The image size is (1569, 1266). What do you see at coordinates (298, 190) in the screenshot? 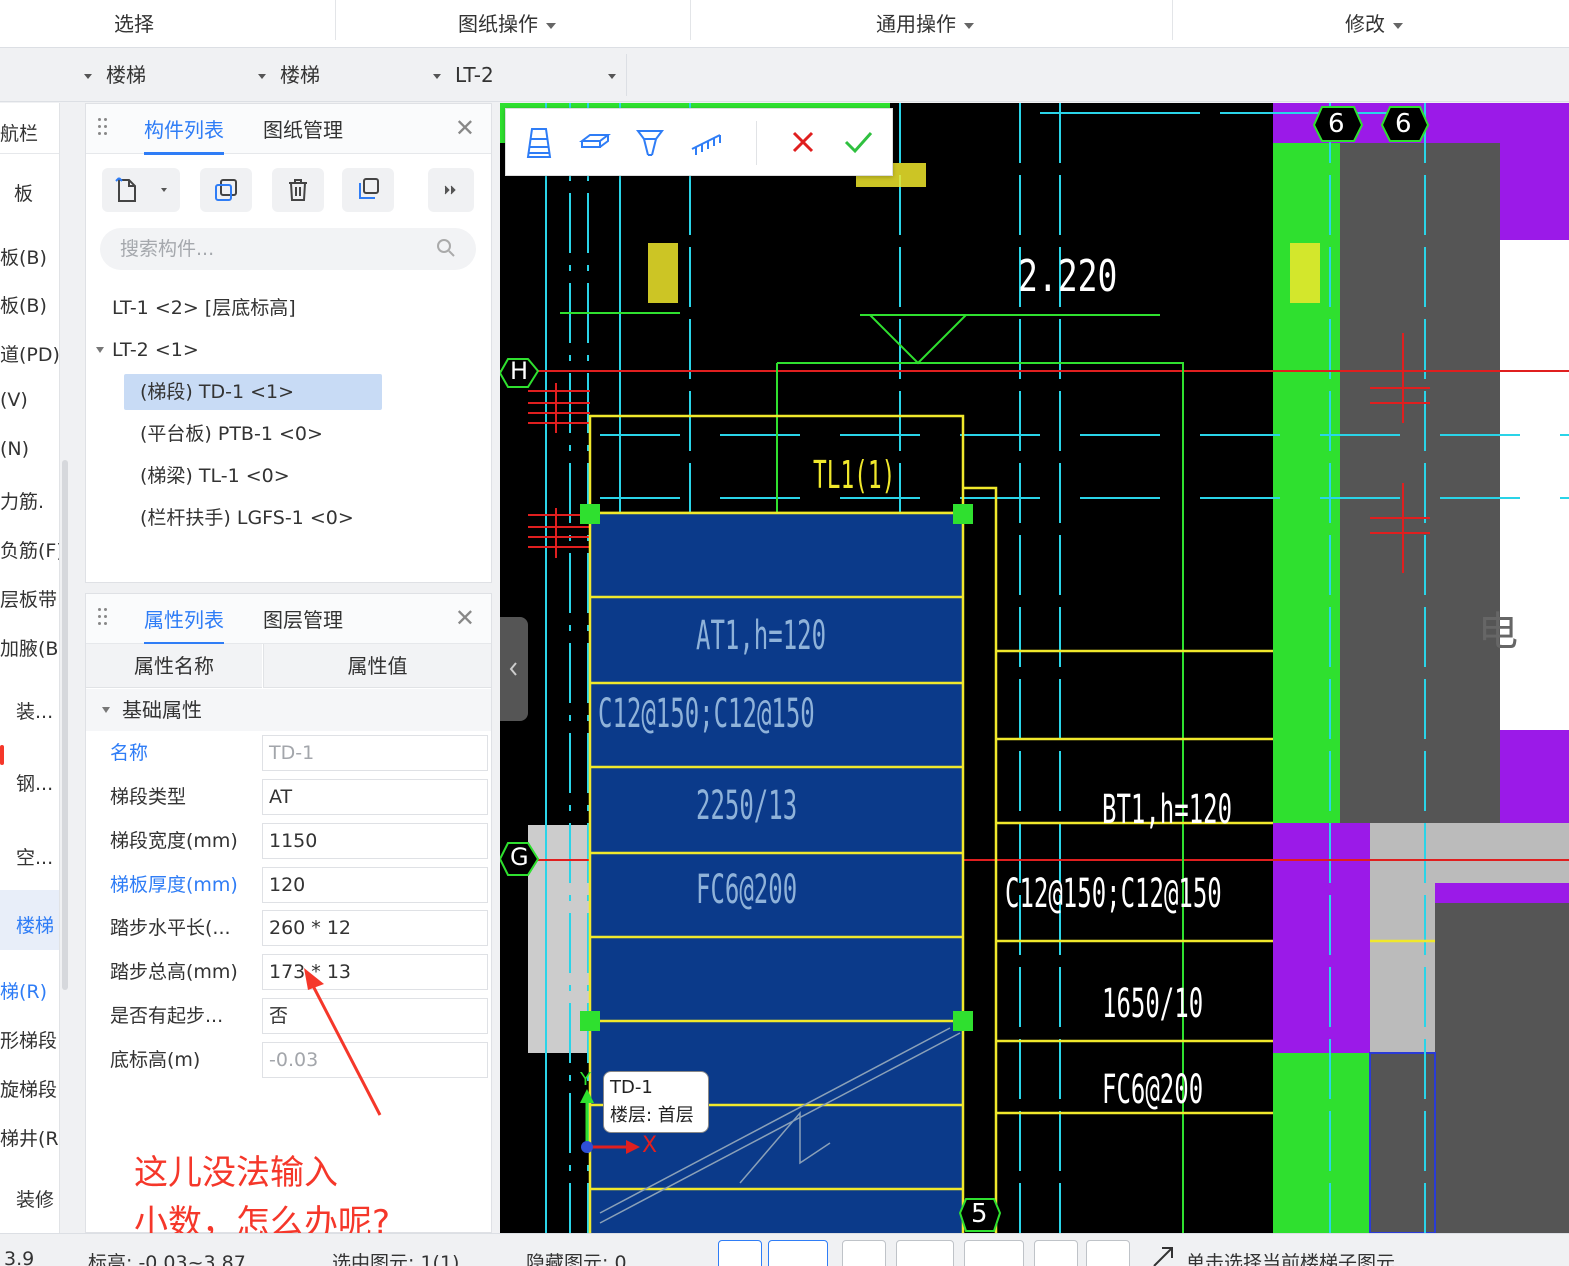
I see `delete-component-button` at bounding box center [298, 190].